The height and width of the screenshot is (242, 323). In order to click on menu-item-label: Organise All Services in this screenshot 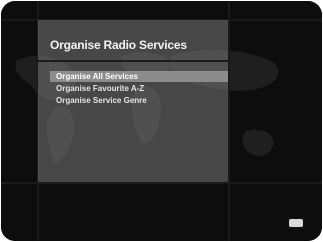, I will do `click(97, 76)`.